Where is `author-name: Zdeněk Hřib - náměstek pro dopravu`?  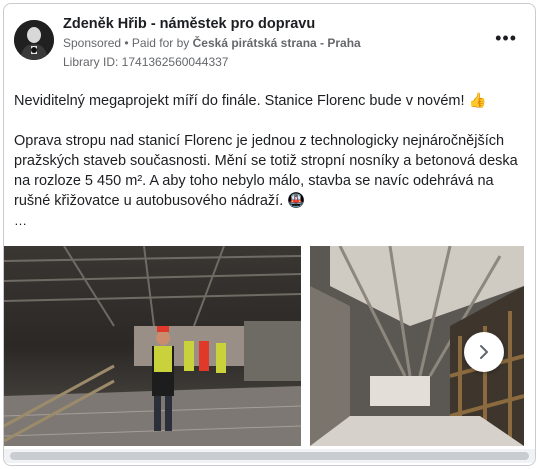 author-name: Zdeněk Hřib - náměstek pro dopravu is located at coordinates (189, 24).